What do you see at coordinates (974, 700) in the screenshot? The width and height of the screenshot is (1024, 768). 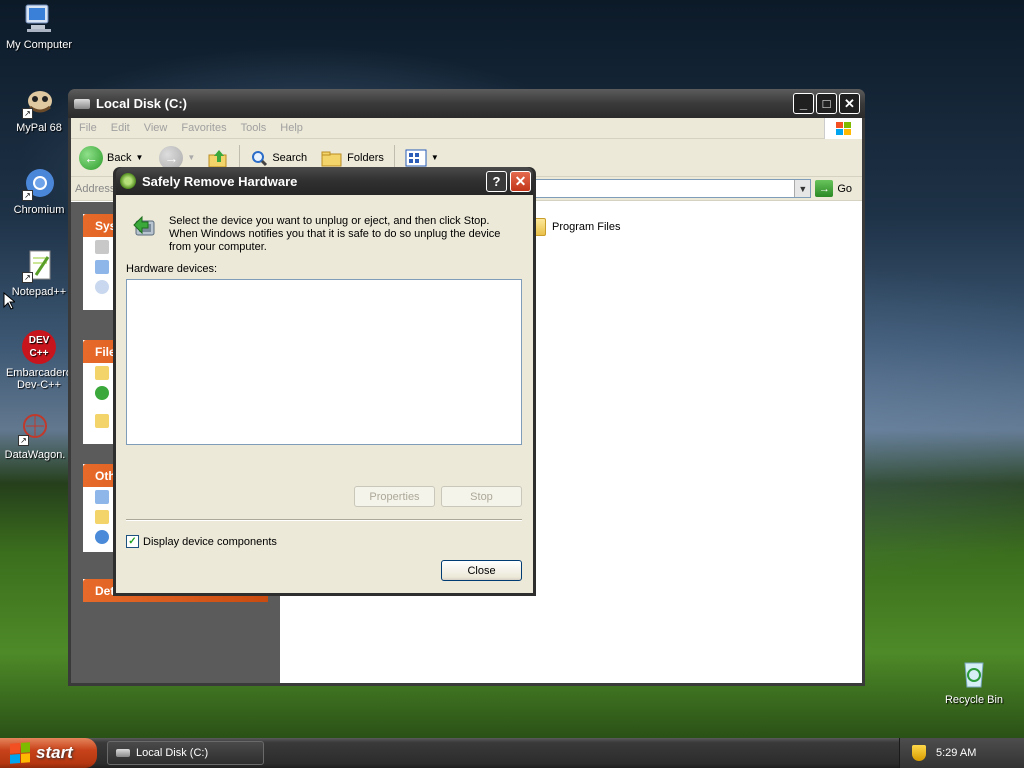 I see `desktop-icon-label: Recycle Bin` at bounding box center [974, 700].